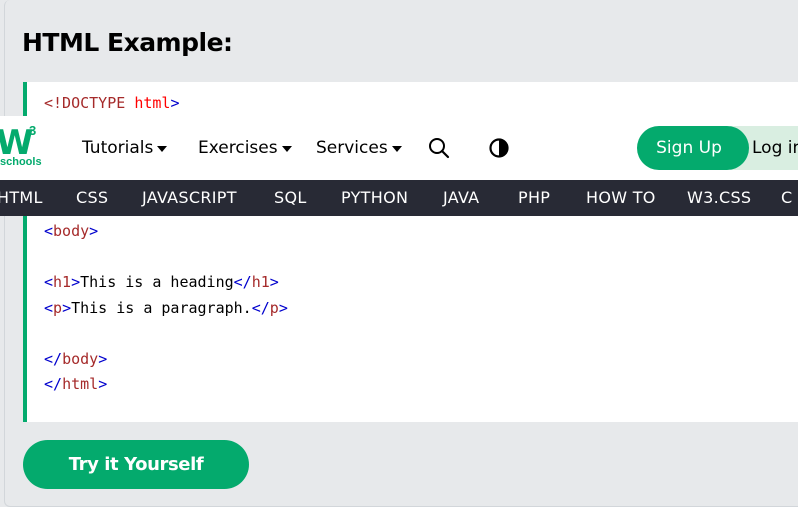 This screenshot has height=507, width=798. Describe the element at coordinates (71, 231) in the screenshot. I see `code-line-body-open: <body>` at that location.